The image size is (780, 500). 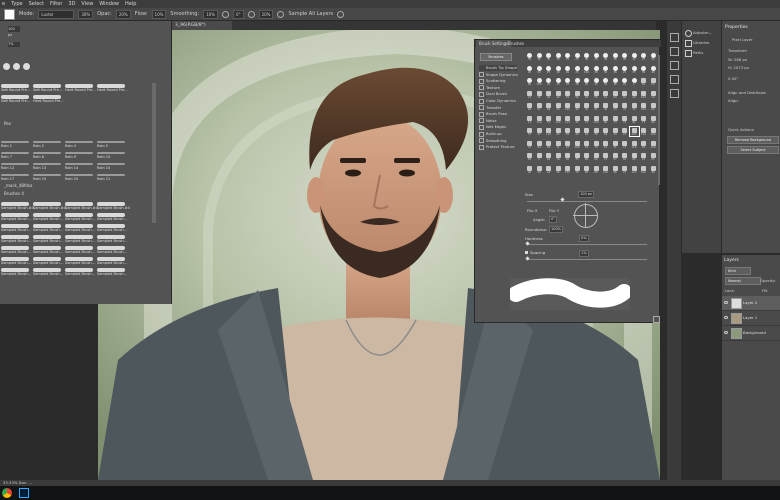 What do you see at coordinates (539, 119) in the screenshot?
I see `brush-tip: 119` at bounding box center [539, 119].